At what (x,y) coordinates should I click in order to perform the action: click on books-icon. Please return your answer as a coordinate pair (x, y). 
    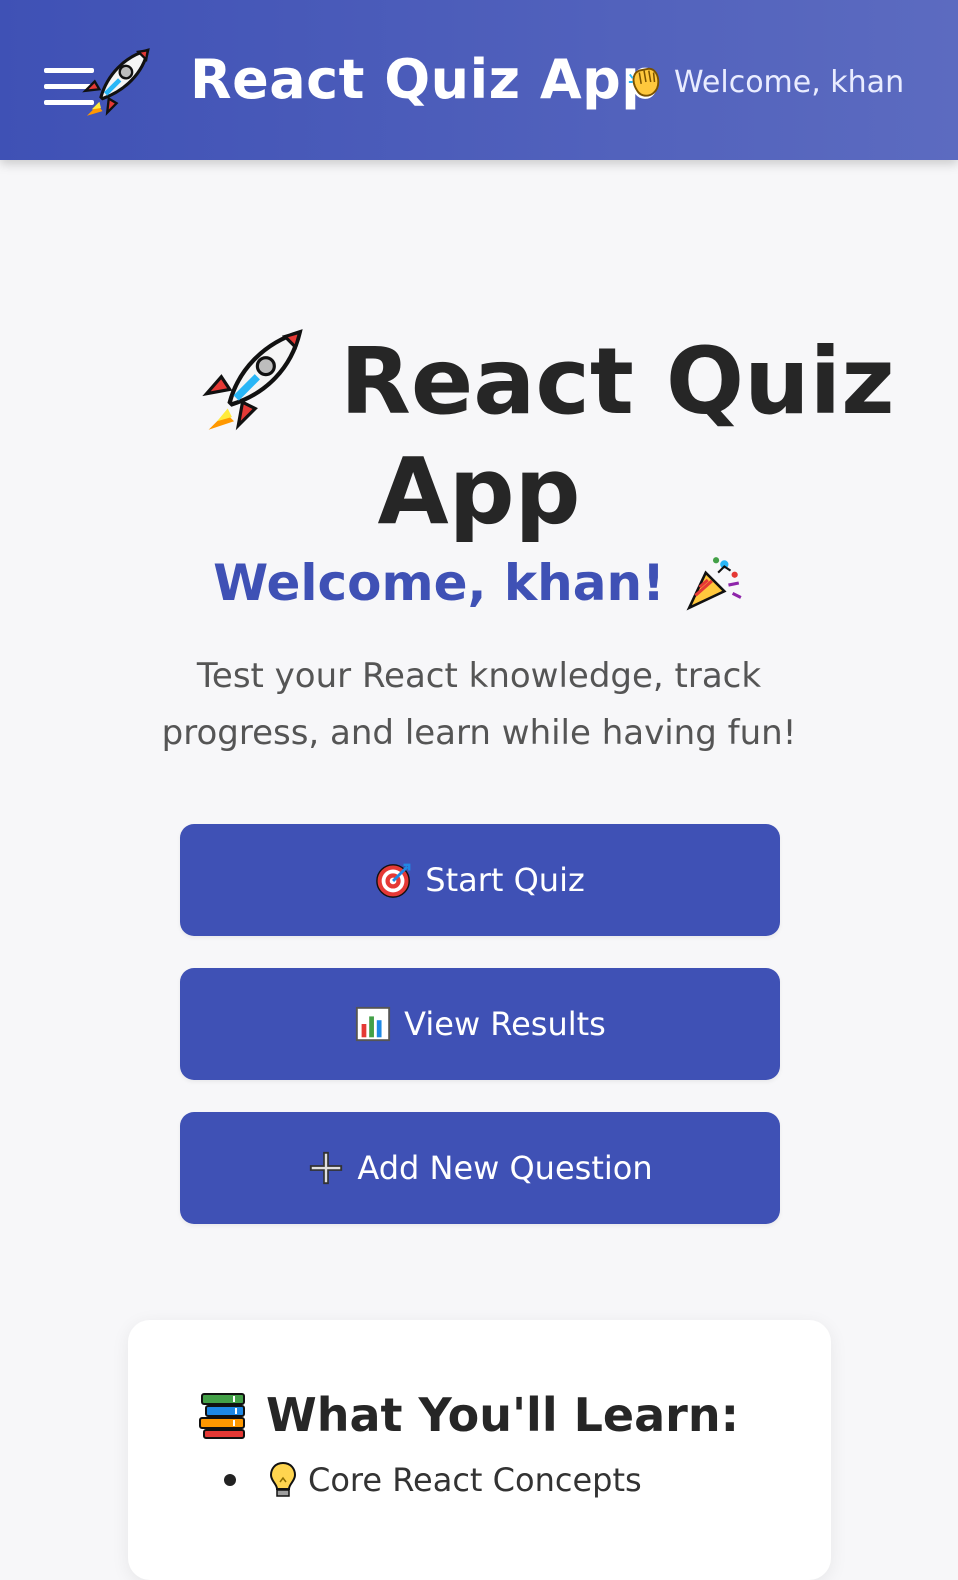
    Looking at the image, I should click on (222, 1416).